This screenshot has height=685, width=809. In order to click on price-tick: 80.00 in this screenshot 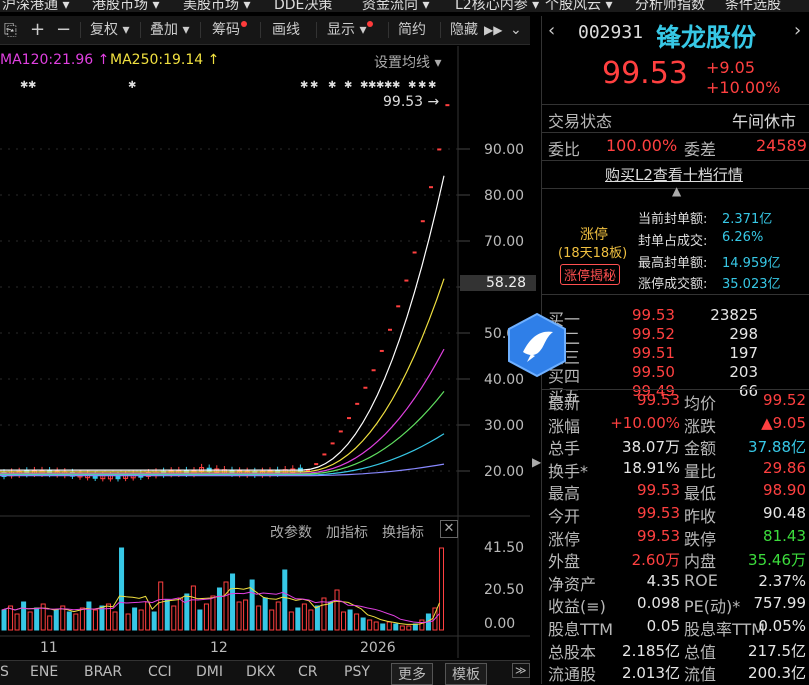, I will do `click(504, 196)`.